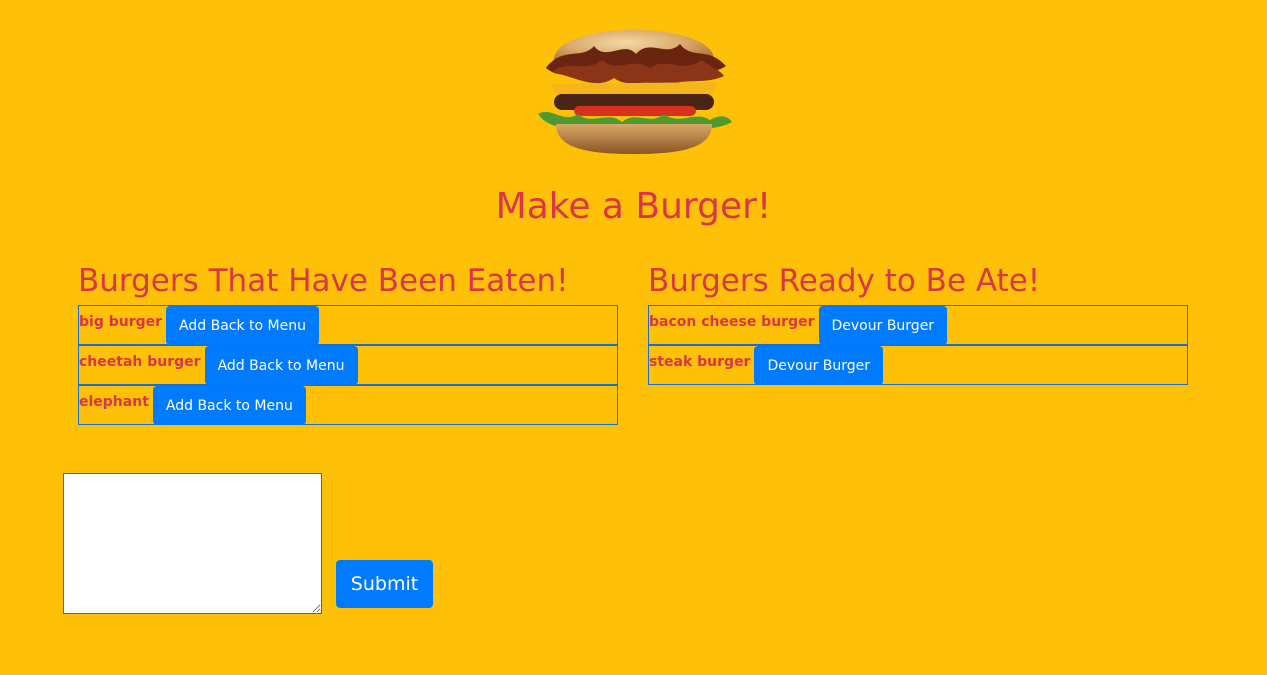  Describe the element at coordinates (121, 322) in the screenshot. I see `burger-name: big burger` at that location.